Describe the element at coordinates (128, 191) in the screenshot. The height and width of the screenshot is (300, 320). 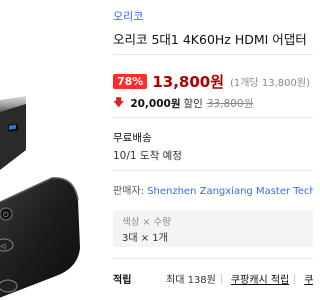
I see `seller-label: 판매자:` at that location.